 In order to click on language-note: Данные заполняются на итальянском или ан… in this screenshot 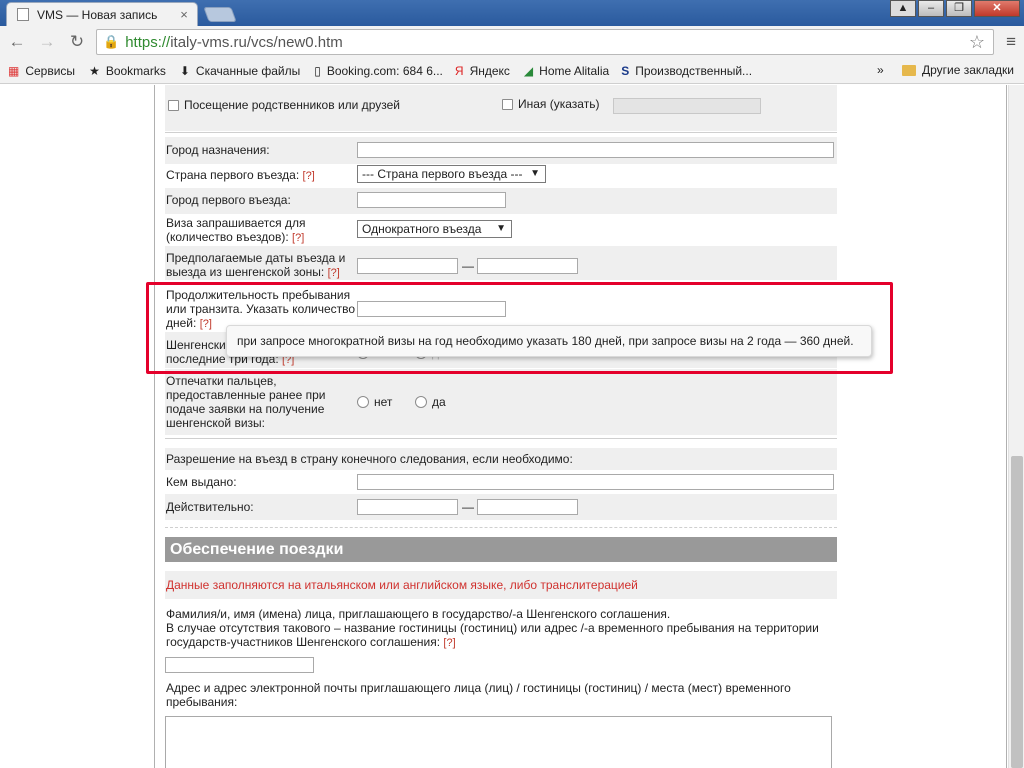, I will do `click(501, 585)`.